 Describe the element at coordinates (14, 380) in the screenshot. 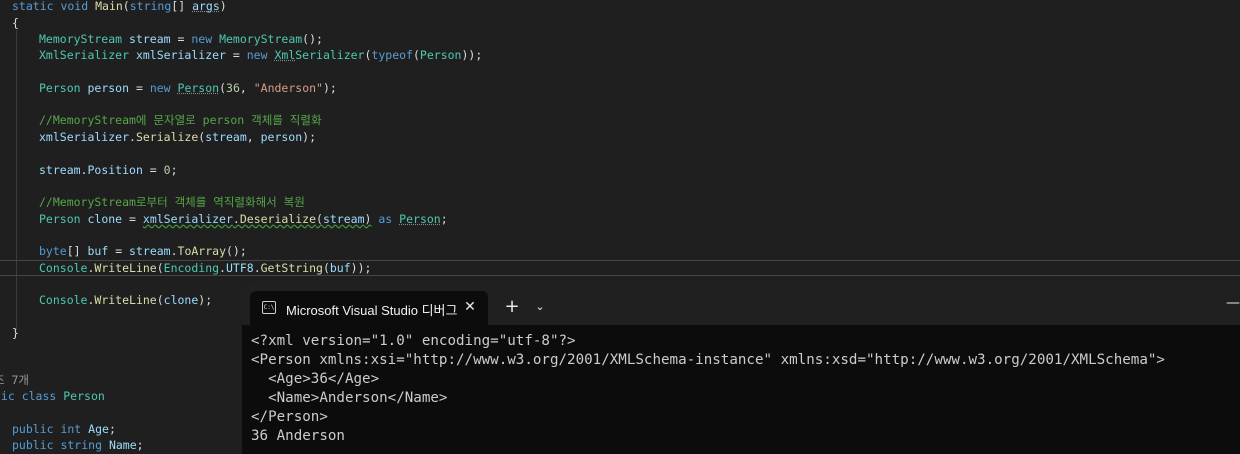

I see `references-codelens: 조 7개` at that location.